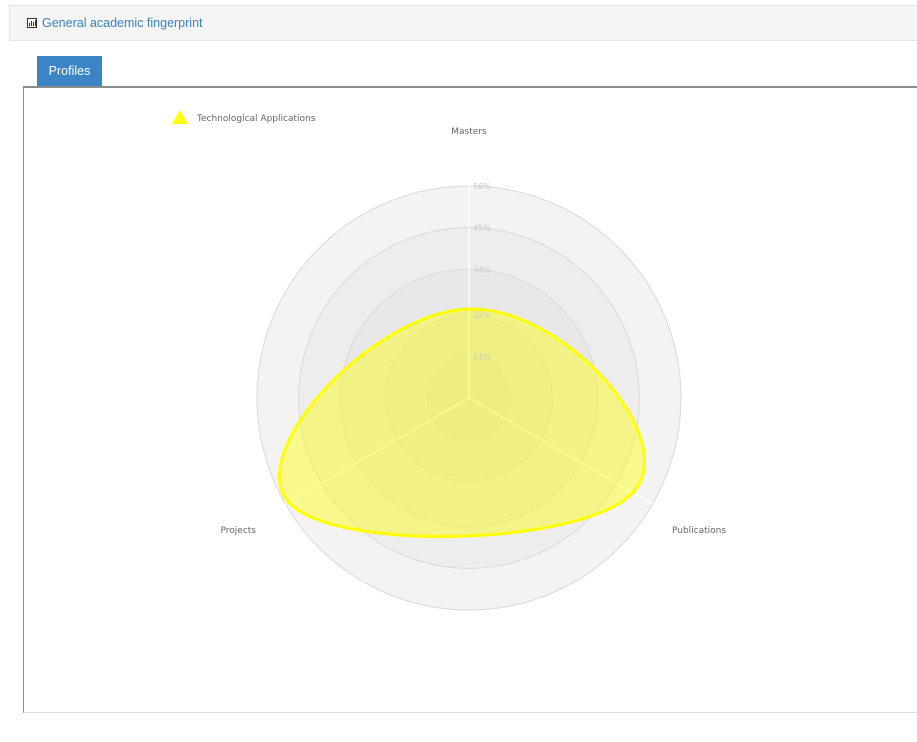  I want to click on data-point-masters, so click(469, 309).